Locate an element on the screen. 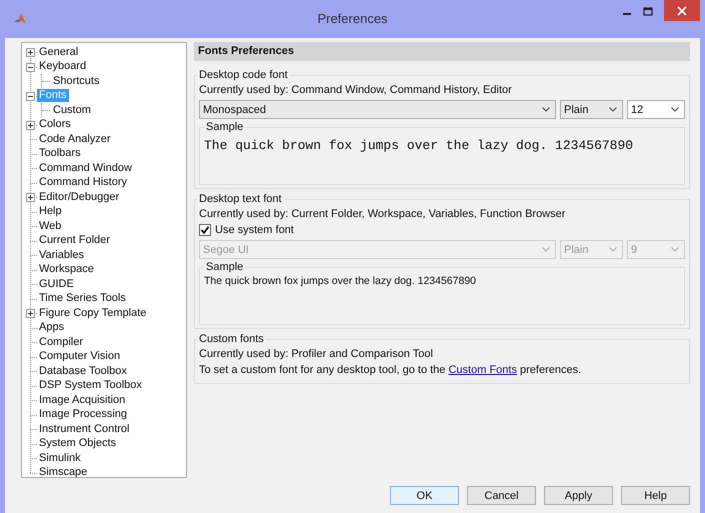 The height and width of the screenshot is (513, 705). tree-item: System Objects is located at coordinates (77, 443).